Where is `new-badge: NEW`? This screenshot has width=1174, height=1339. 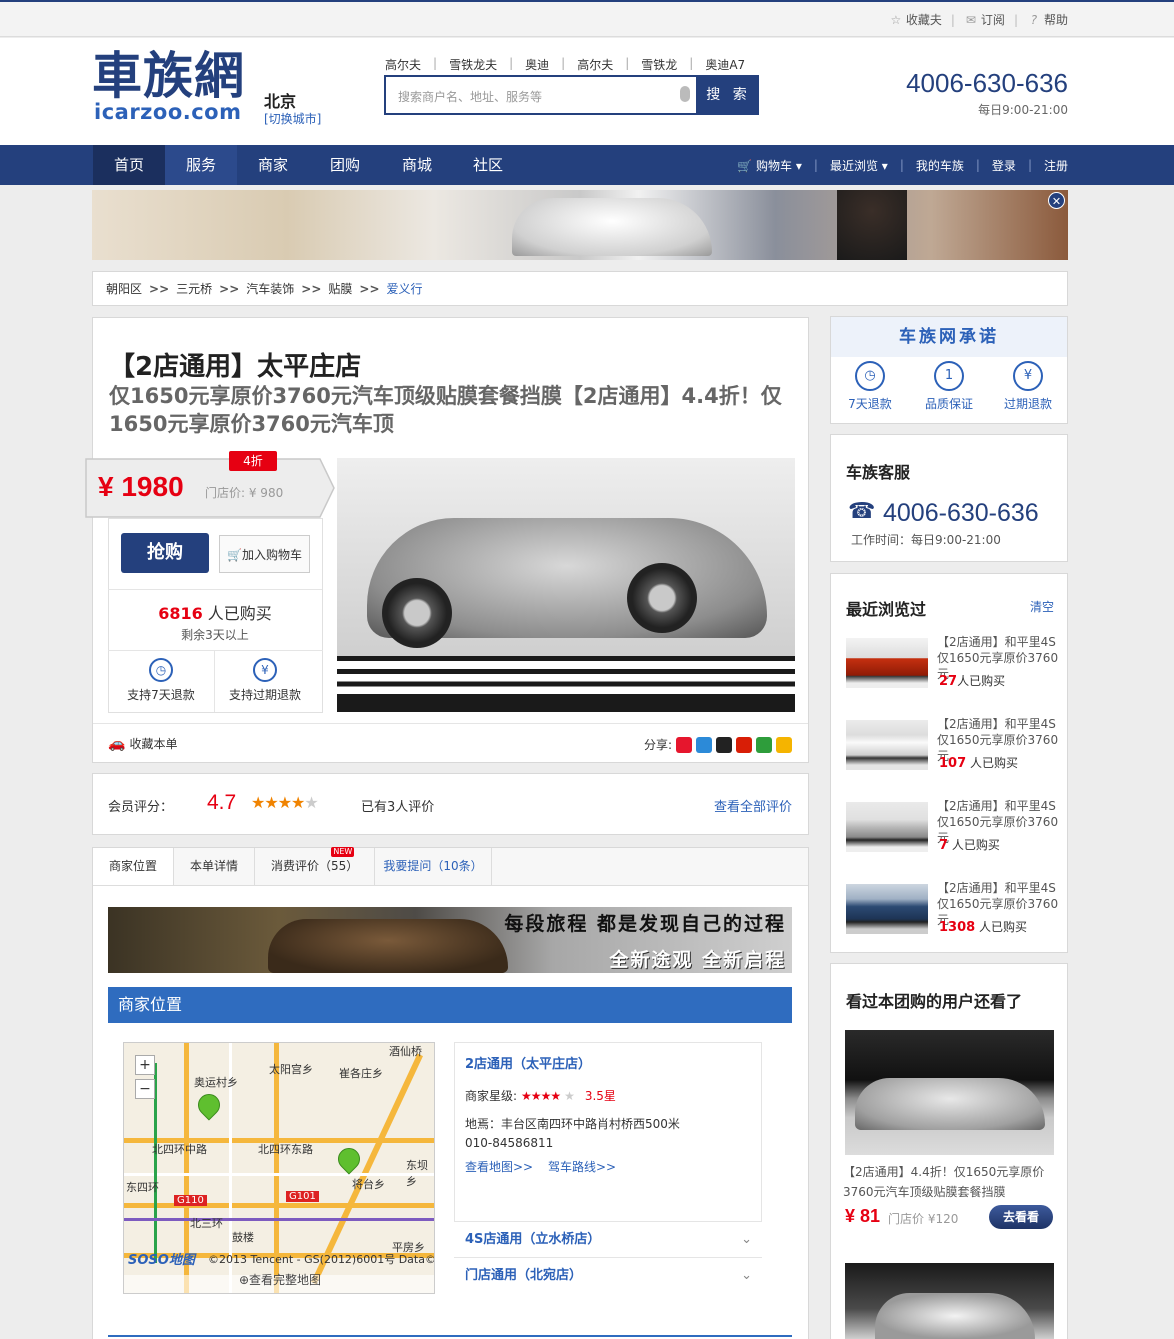 new-badge: NEW is located at coordinates (343, 852).